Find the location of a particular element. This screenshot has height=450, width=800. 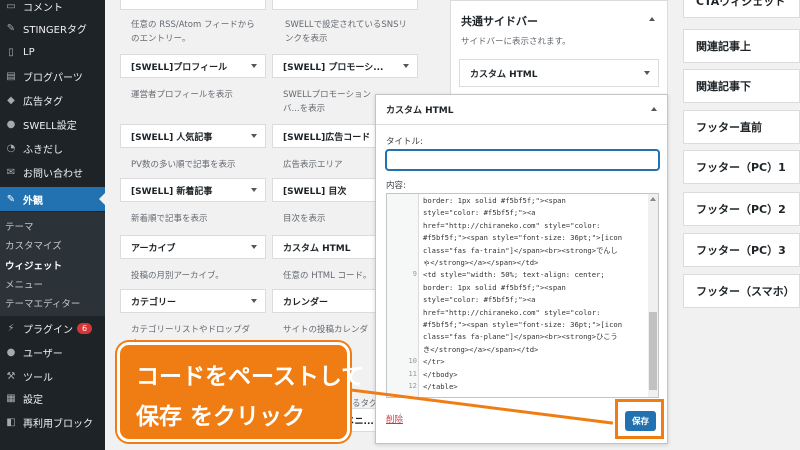

line-number-gutter: 9 10 11 12 is located at coordinates (403, 295).